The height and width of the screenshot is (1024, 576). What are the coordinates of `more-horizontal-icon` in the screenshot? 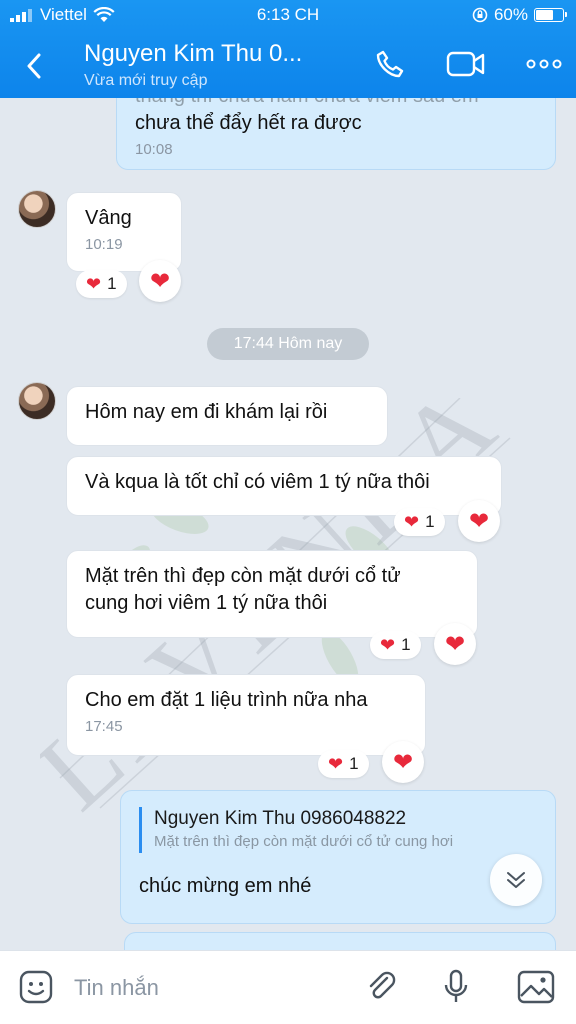 It's located at (544, 64).